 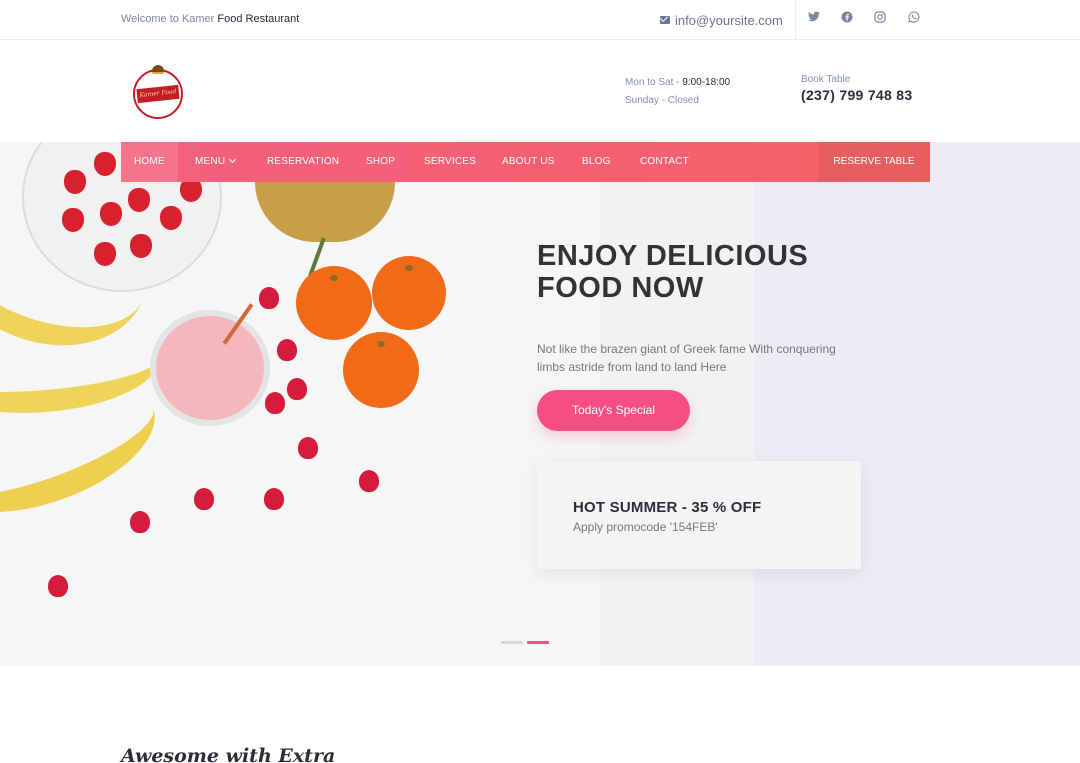 I want to click on slider-dots, so click(x=525, y=642).